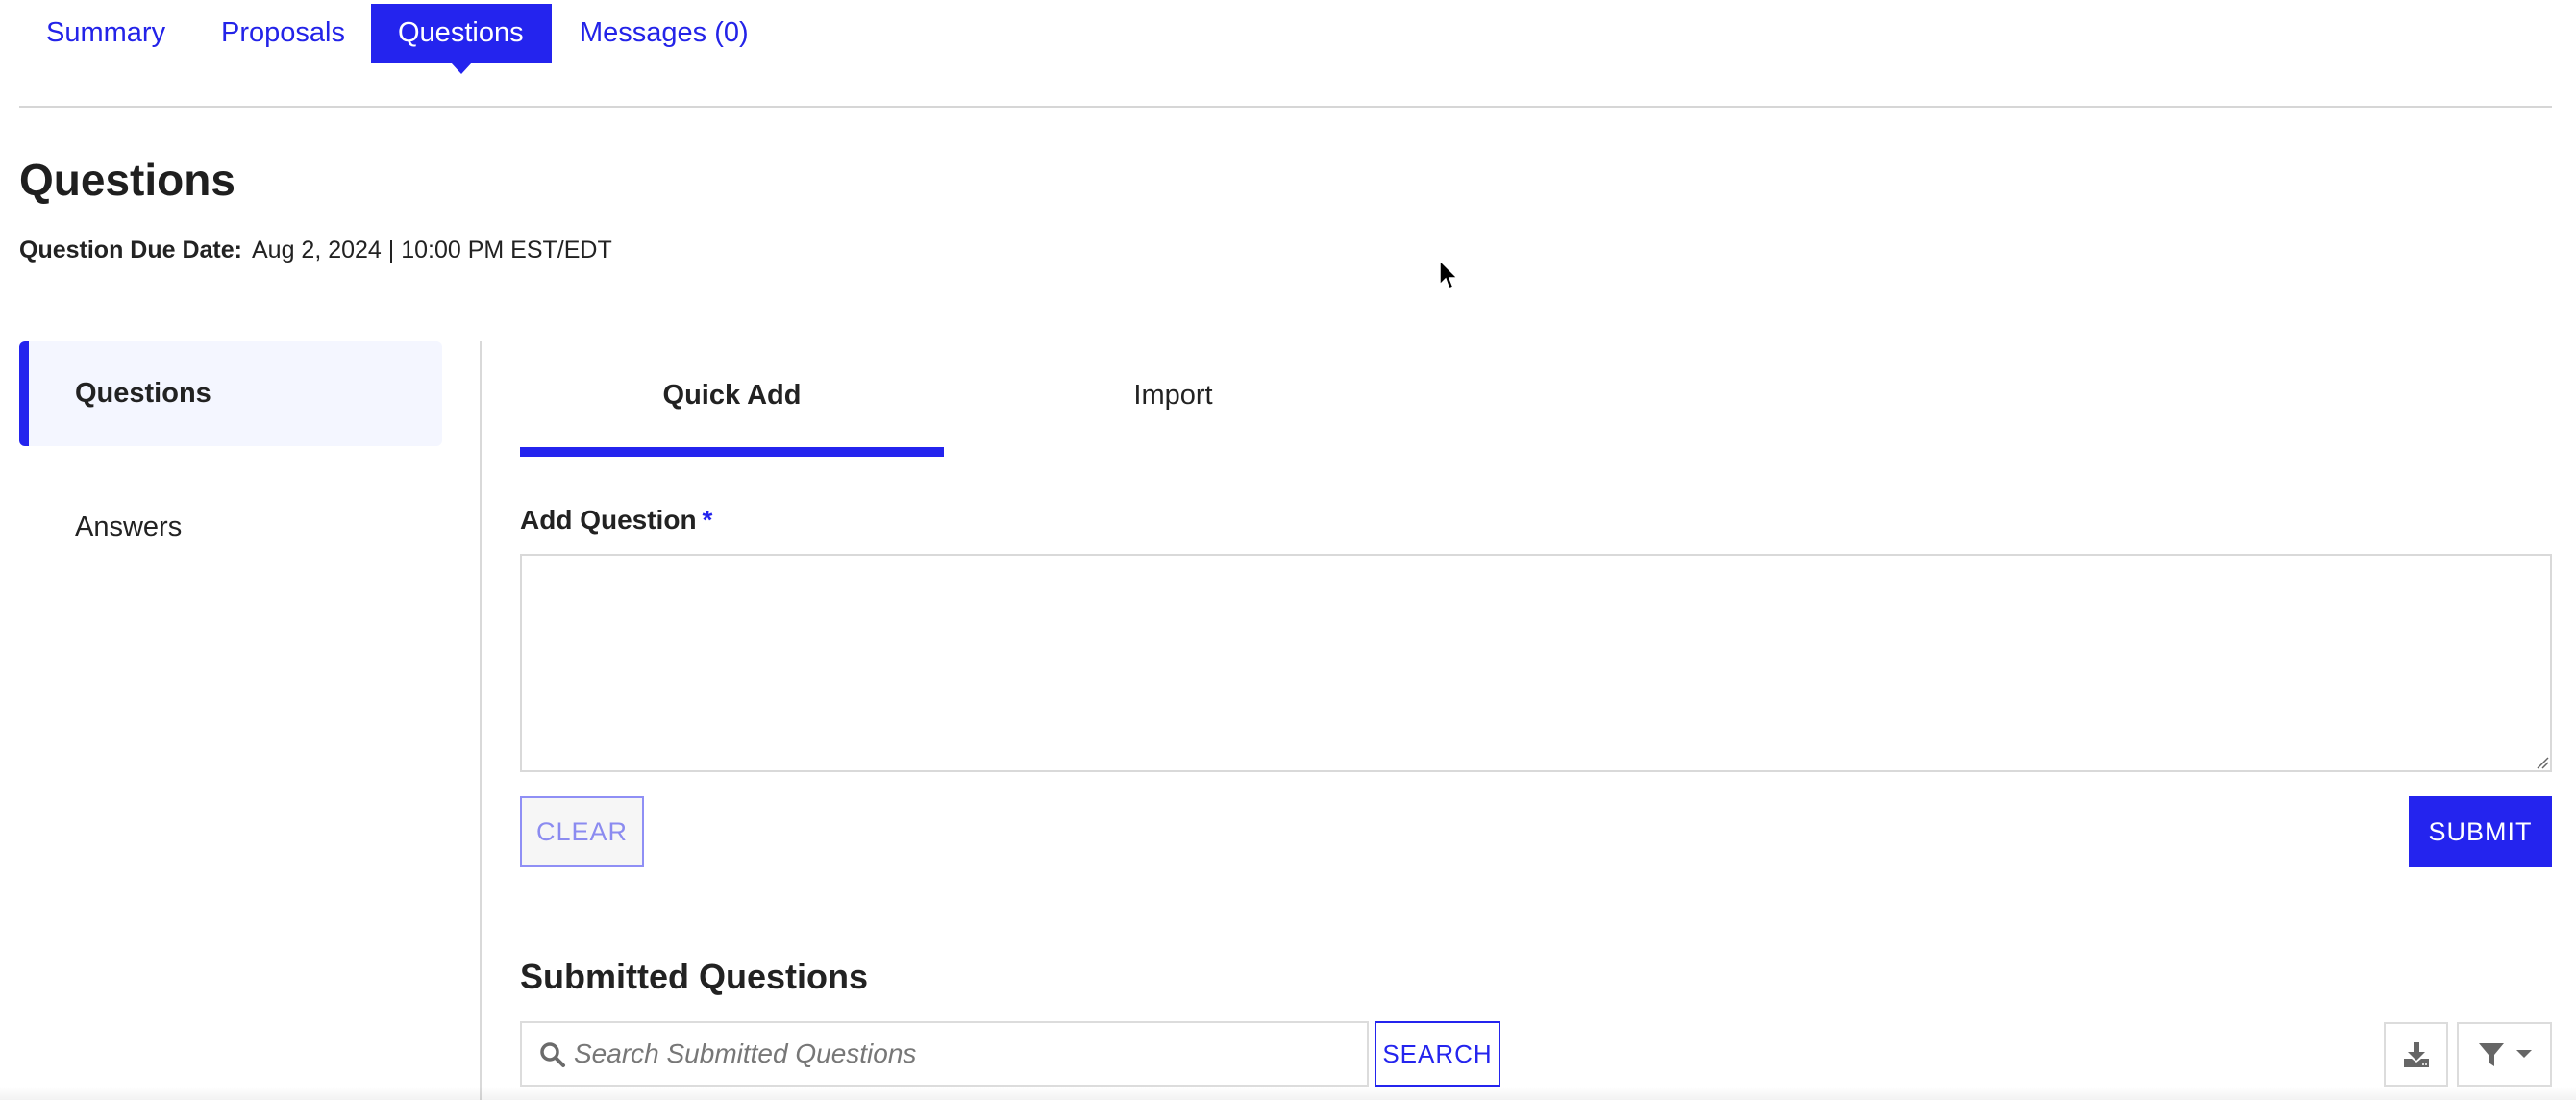 The image size is (2576, 1100). Describe the element at coordinates (1437, 1054) in the screenshot. I see `search-button: SEARCH` at that location.